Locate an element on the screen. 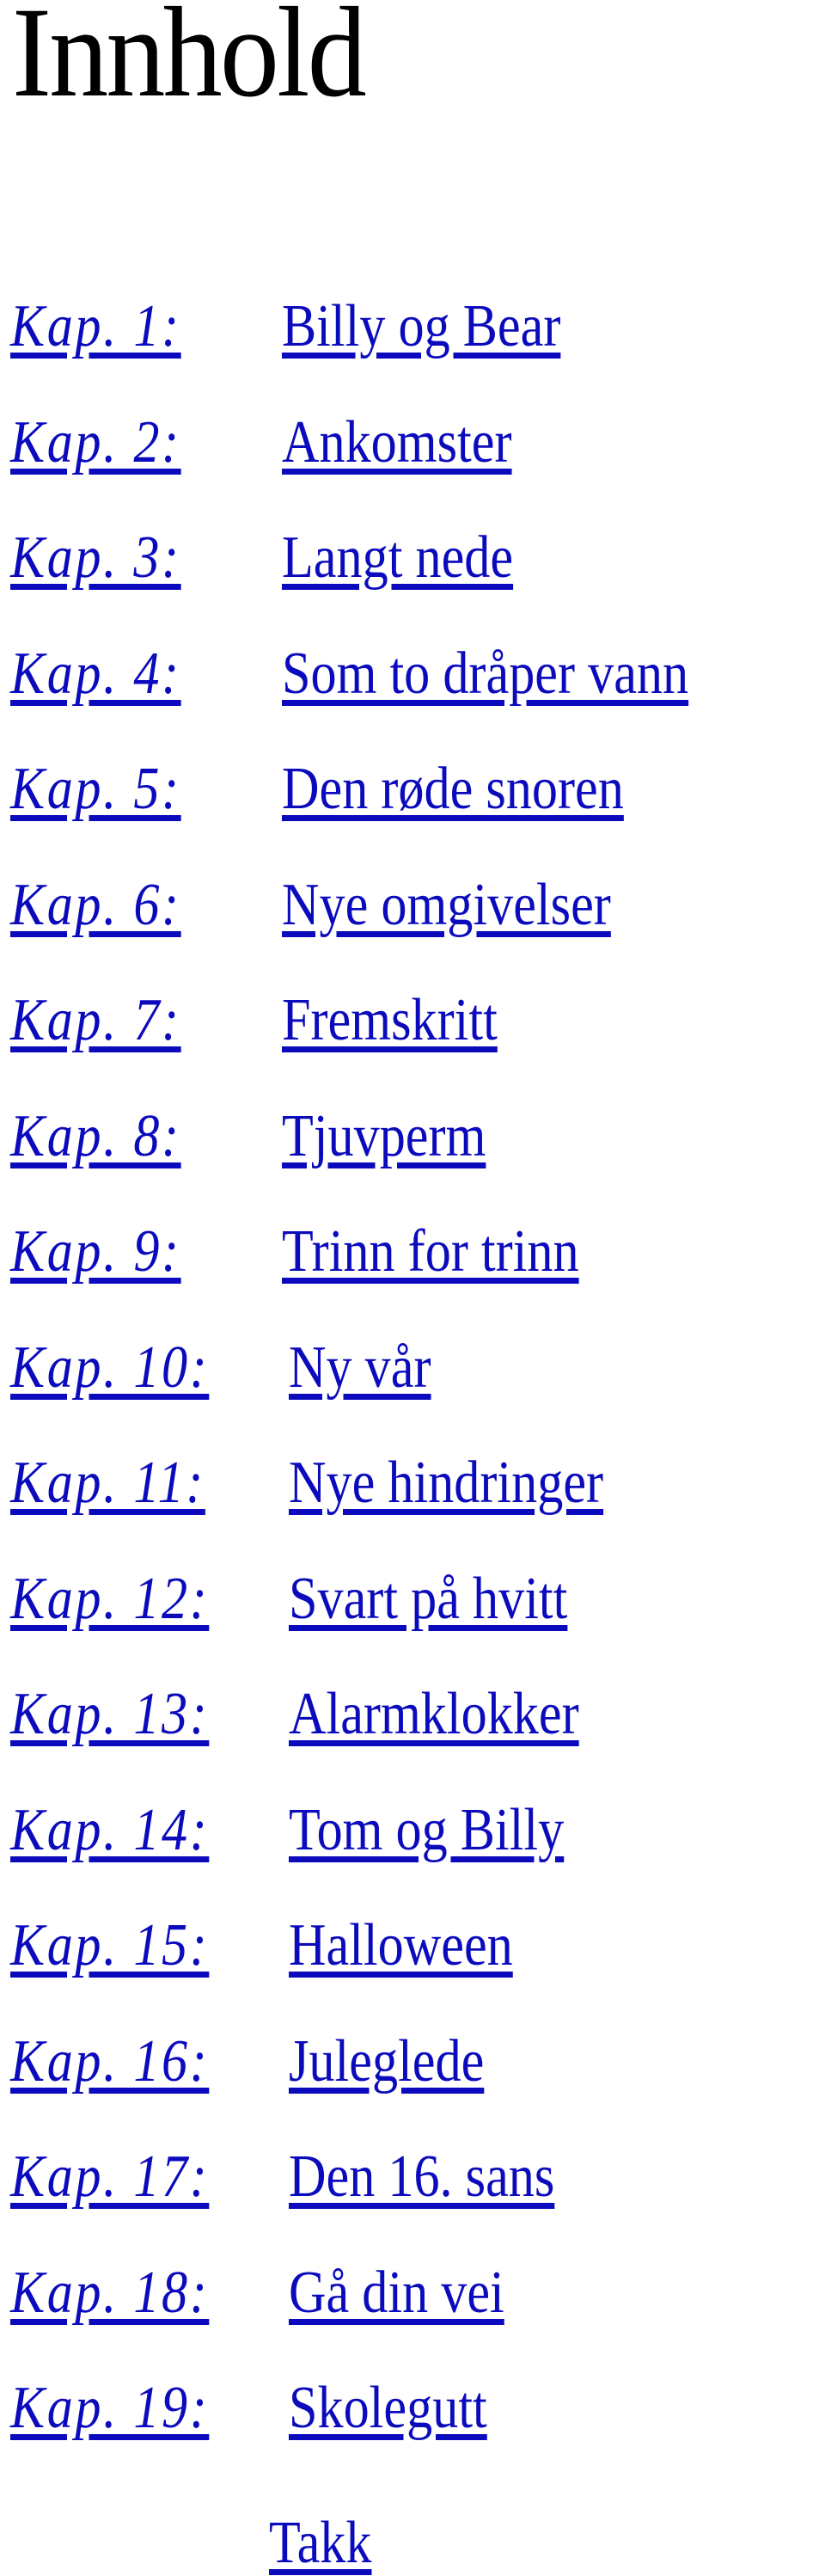 The image size is (825, 2576). chapter-title-link: Billy og Bear is located at coordinates (421, 327).